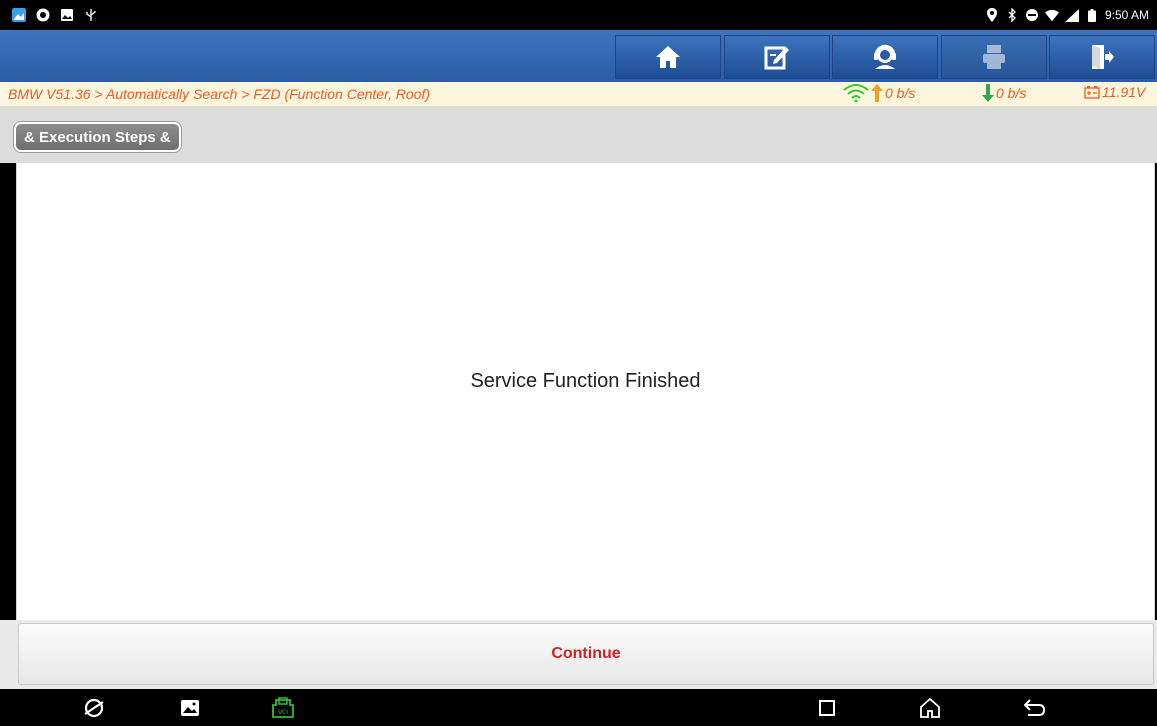 The image size is (1157, 726). I want to click on status-bar: 9:50 AM, so click(578, 15).